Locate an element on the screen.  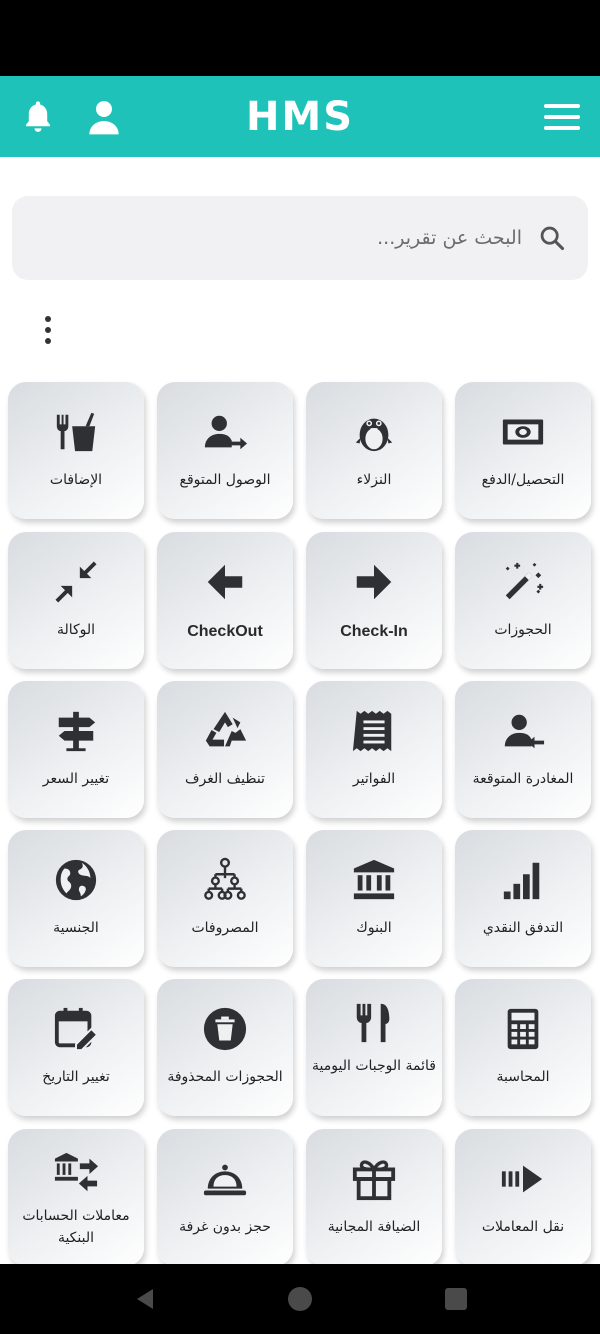
calculator-icon is located at coordinates (523, 1029).